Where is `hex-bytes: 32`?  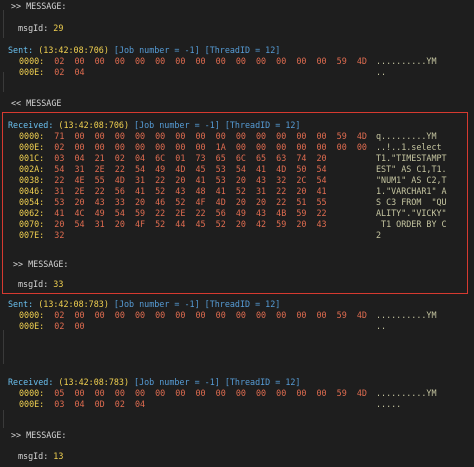 hex-bytes: 32 is located at coordinates (59, 235).